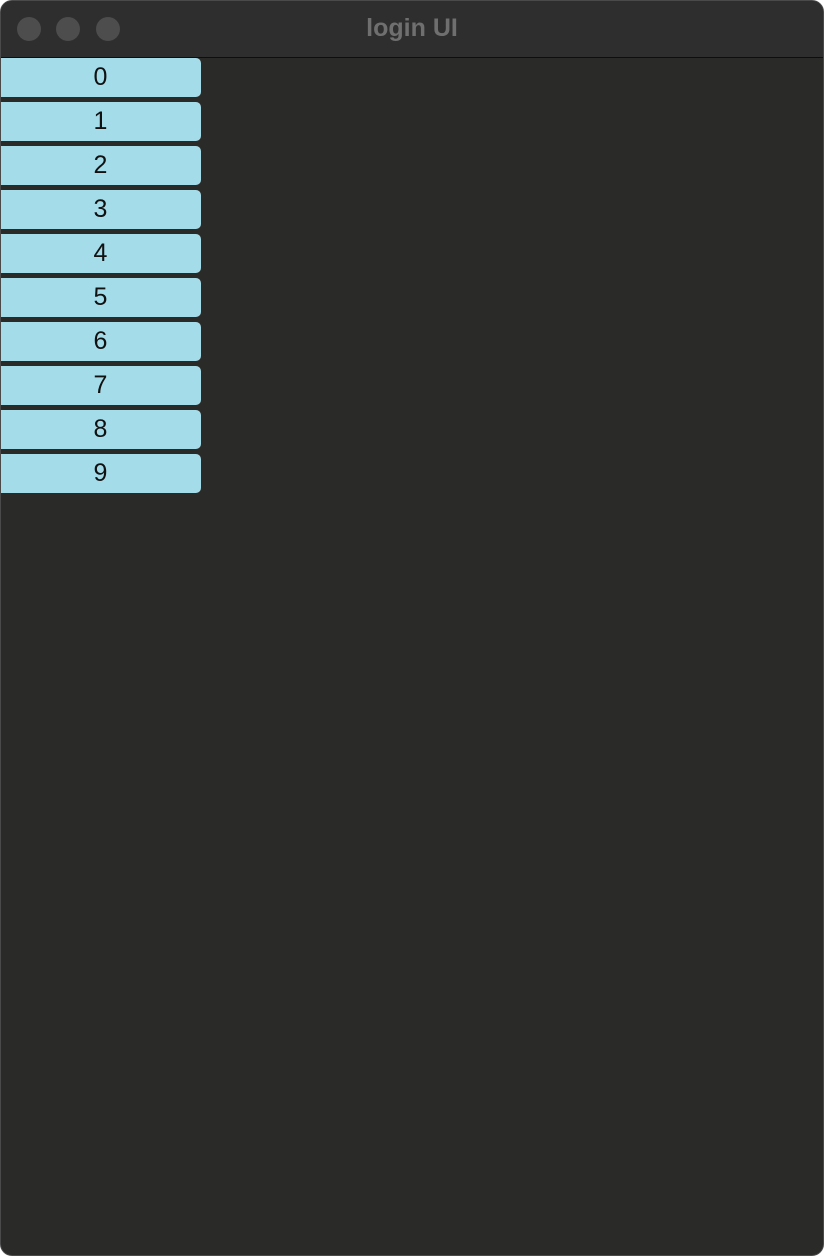 Image resolution: width=824 pixels, height=1256 pixels. What do you see at coordinates (101, 341) in the screenshot?
I see `digit-button-6: 6` at bounding box center [101, 341].